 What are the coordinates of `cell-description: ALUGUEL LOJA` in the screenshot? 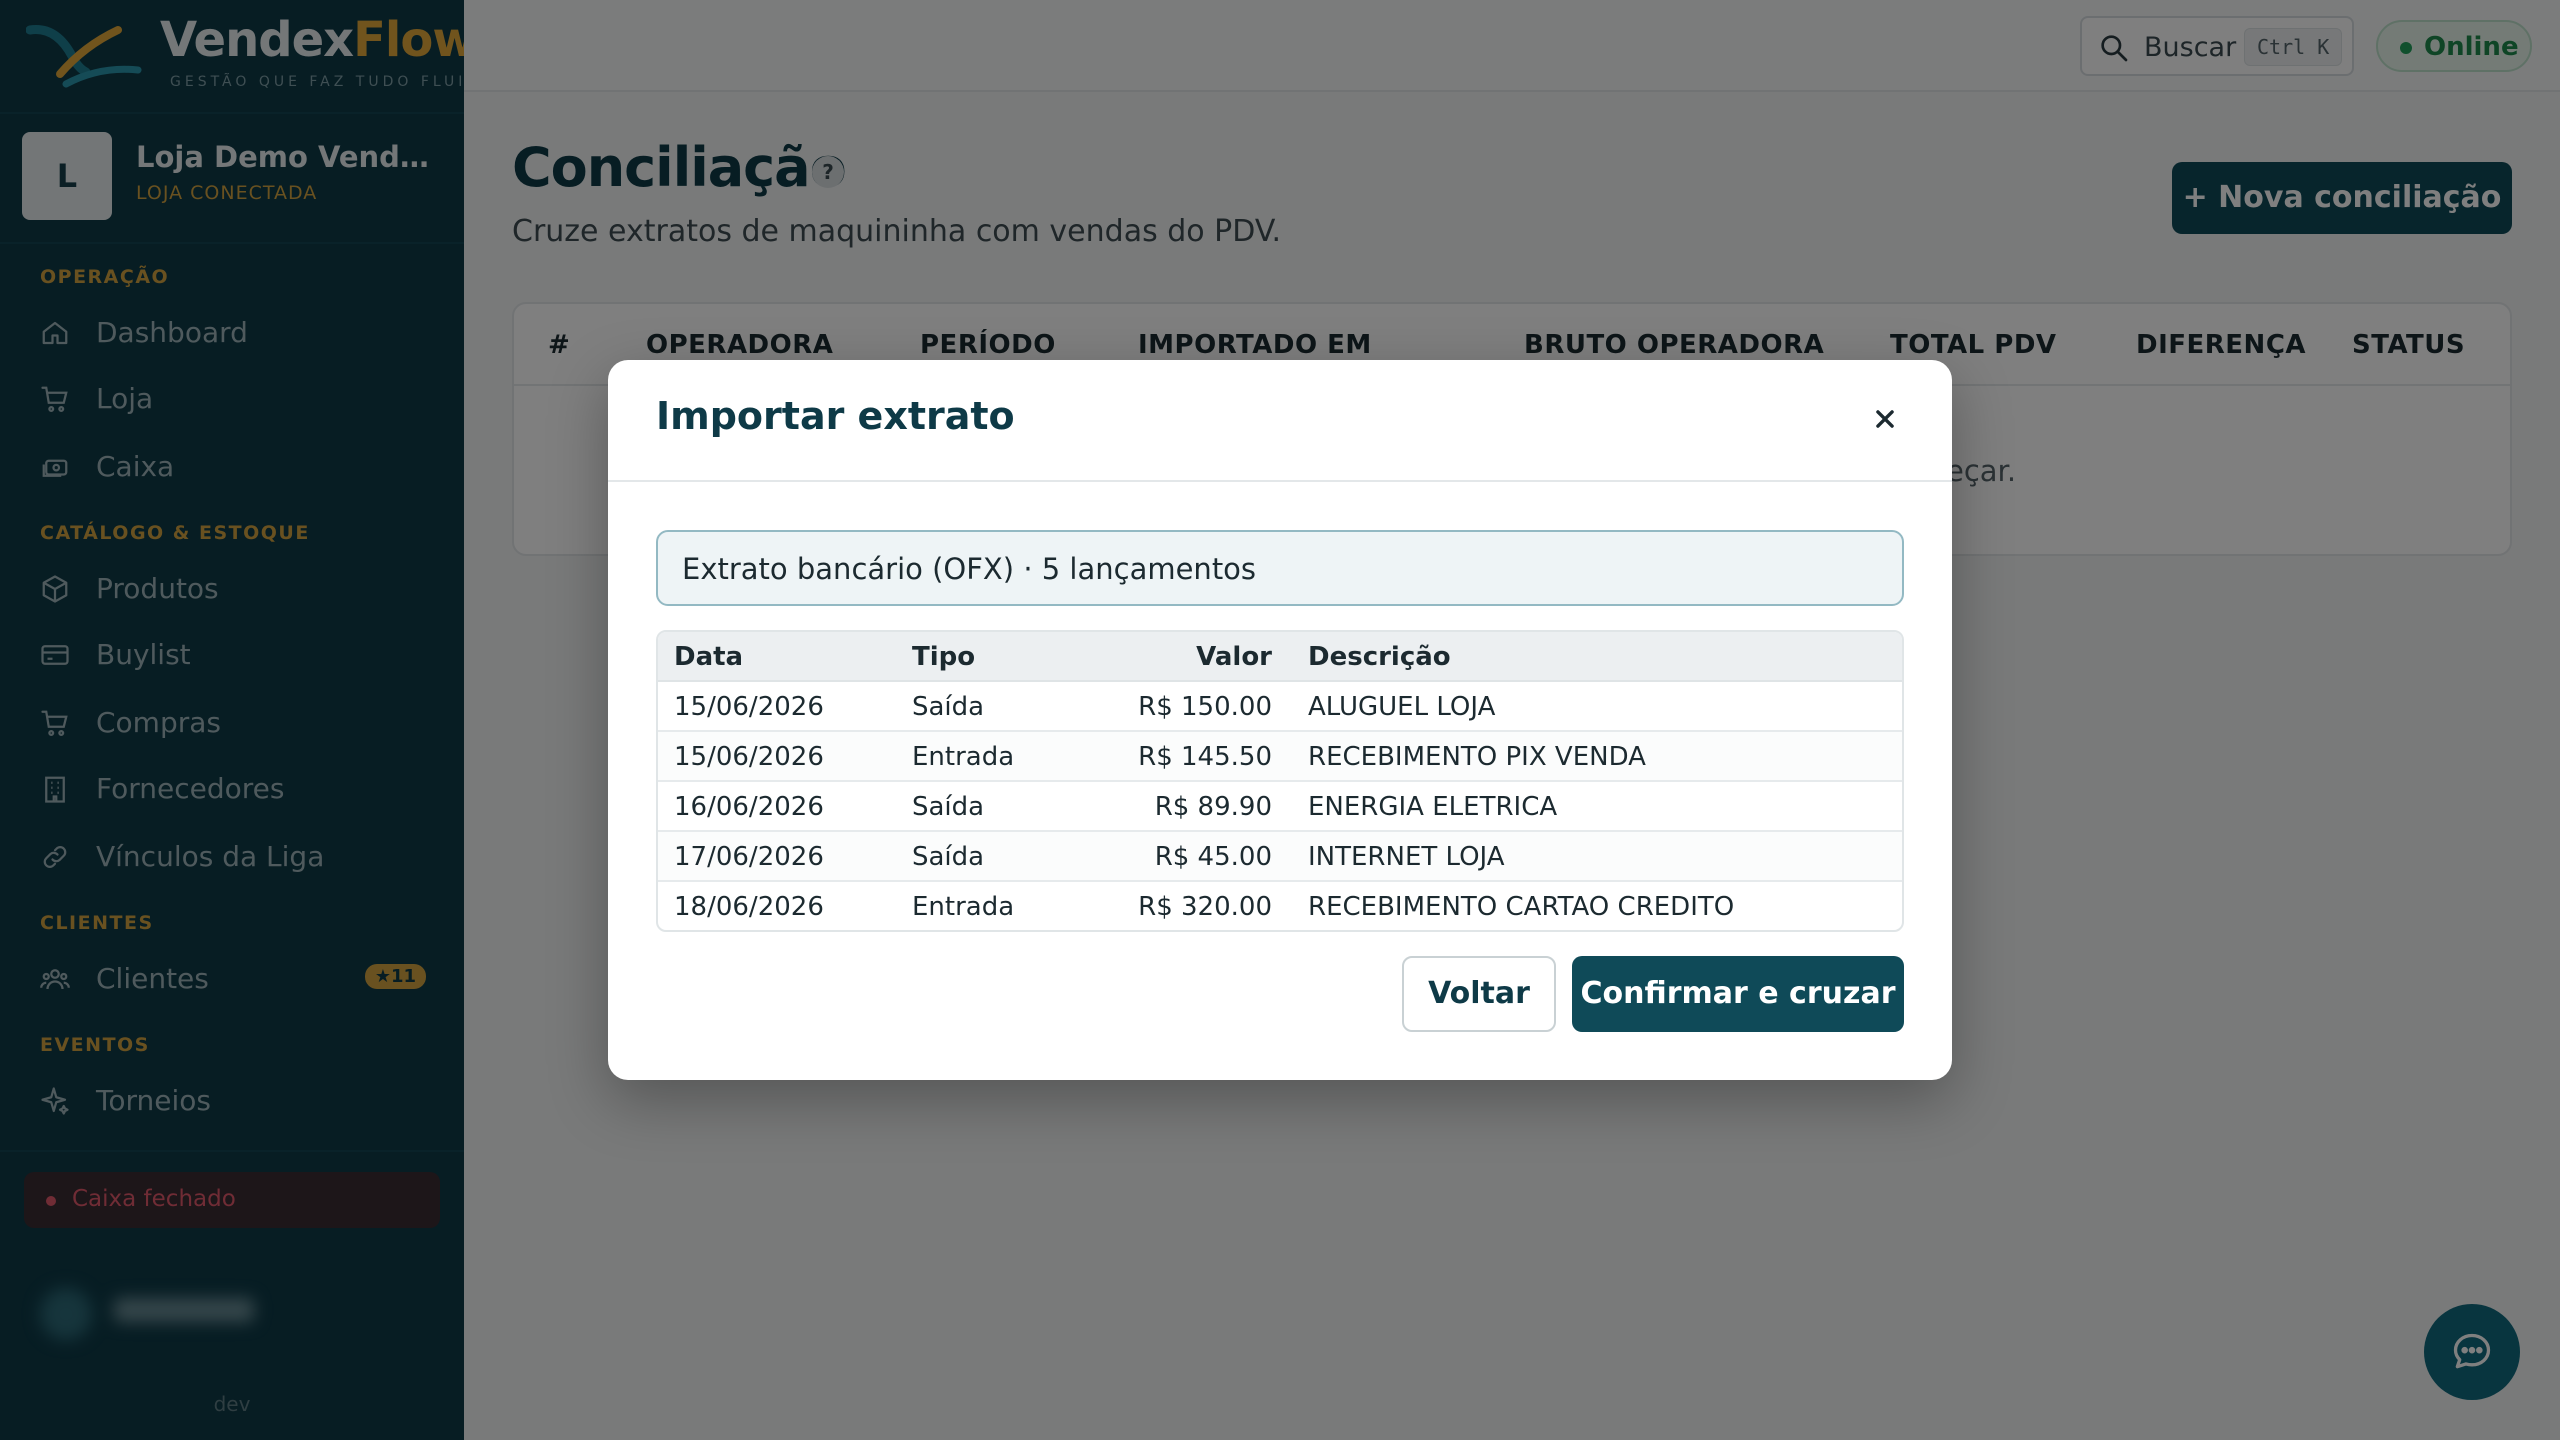 It's located at (1402, 707).